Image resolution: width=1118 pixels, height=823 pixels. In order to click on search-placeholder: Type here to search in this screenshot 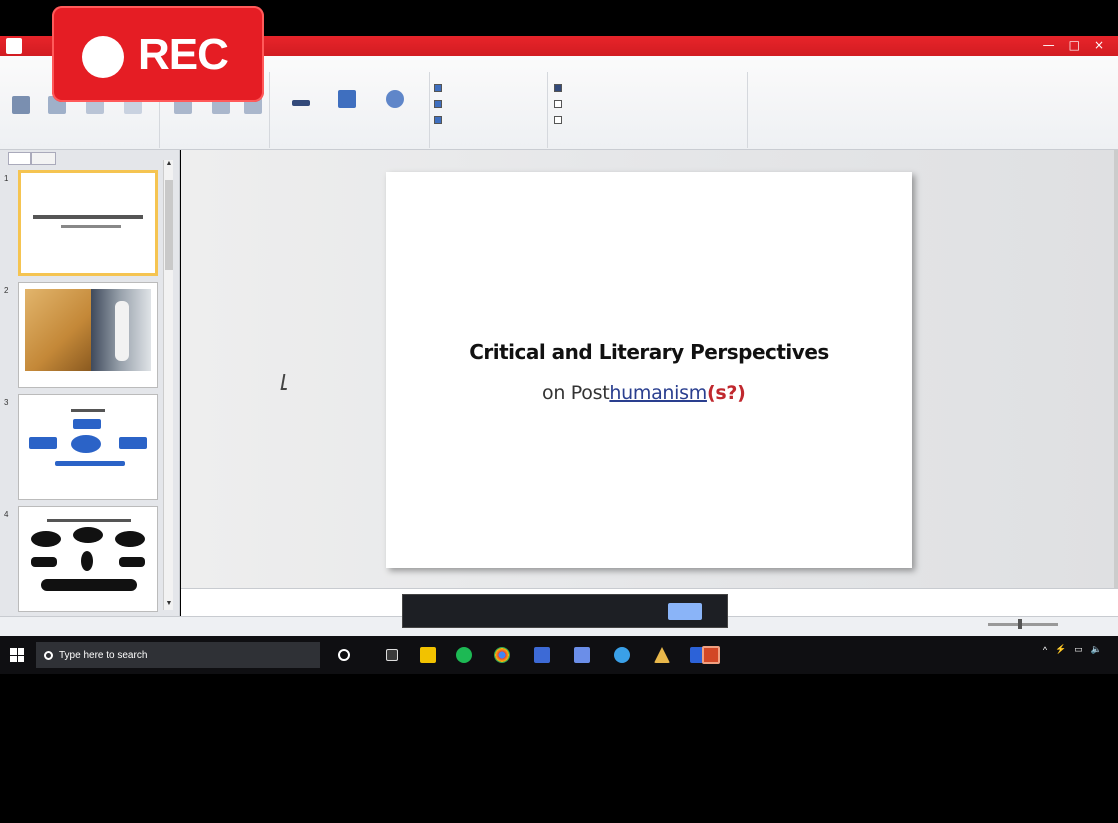, I will do `click(103, 655)`.